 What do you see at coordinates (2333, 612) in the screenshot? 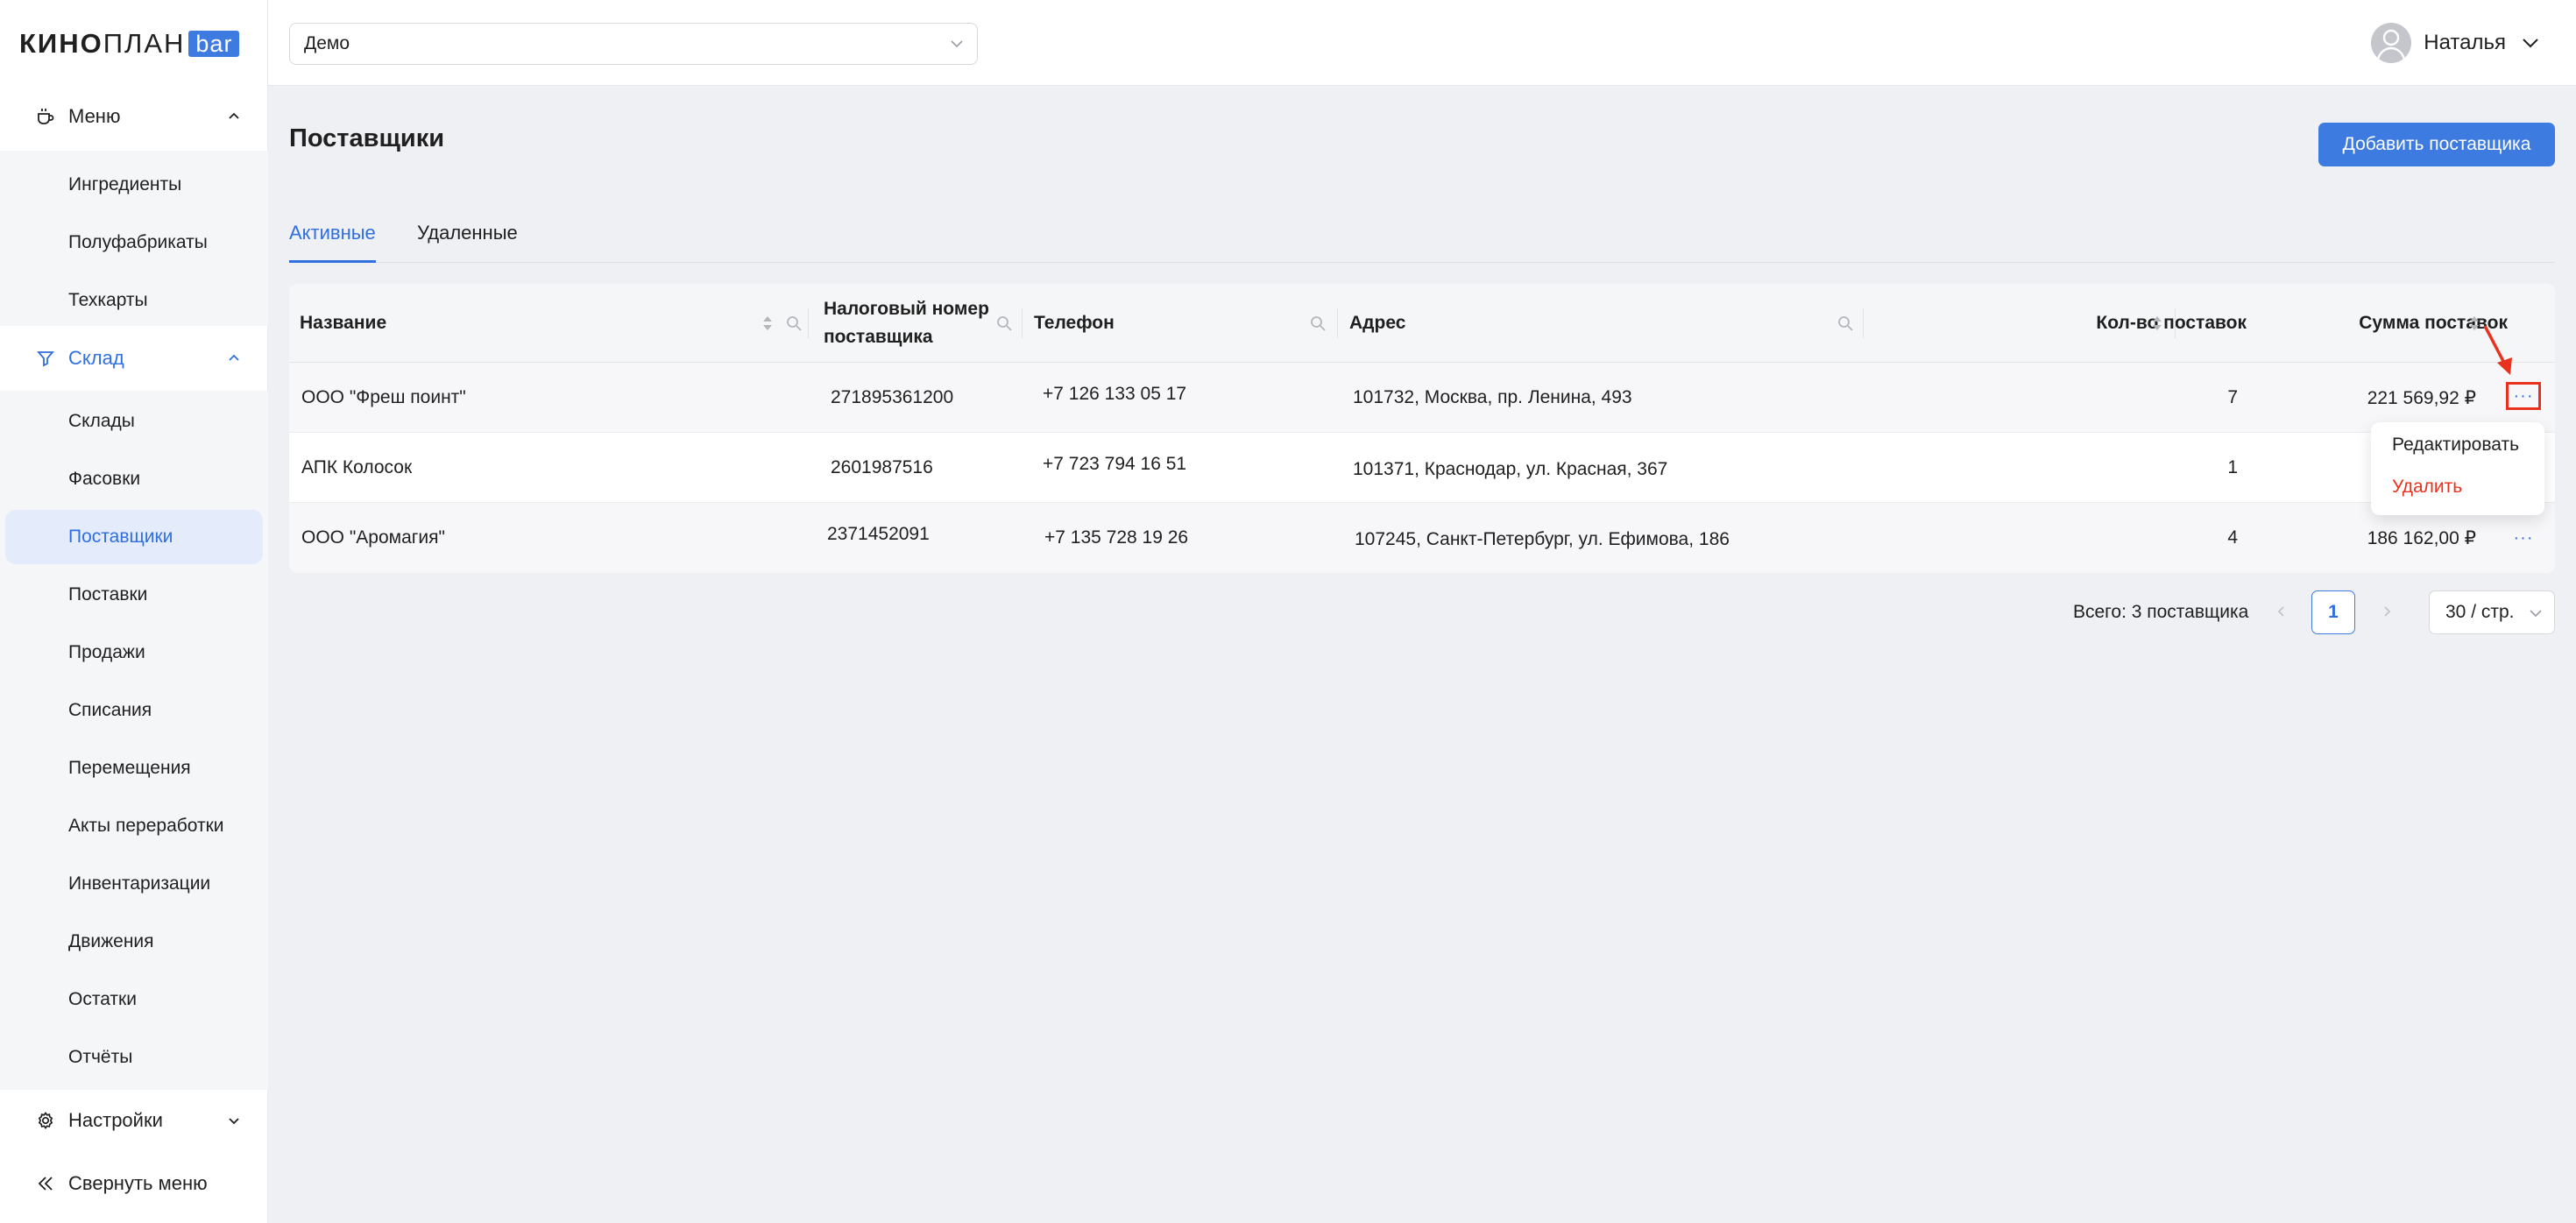
I see `page-button-current: 1` at bounding box center [2333, 612].